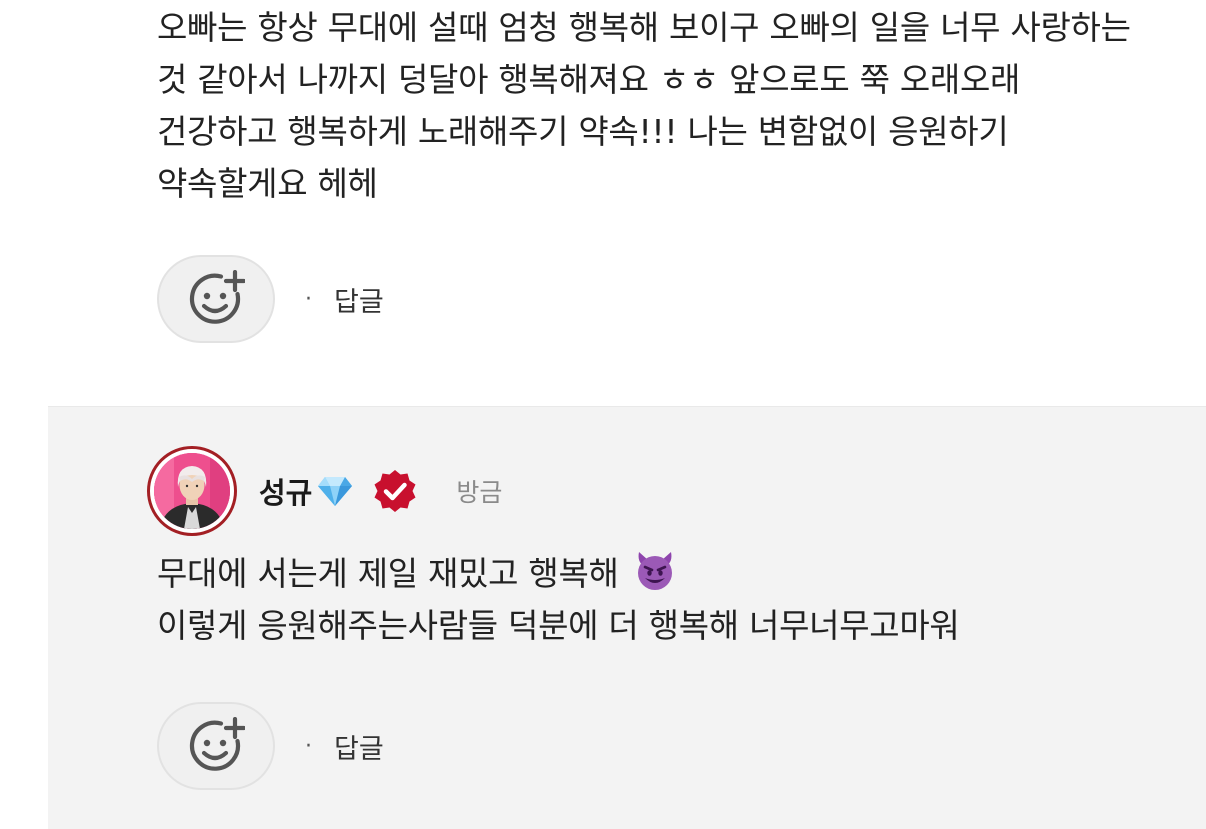 This screenshot has height=829, width=1206. I want to click on diamond-icon, so click(335, 491).